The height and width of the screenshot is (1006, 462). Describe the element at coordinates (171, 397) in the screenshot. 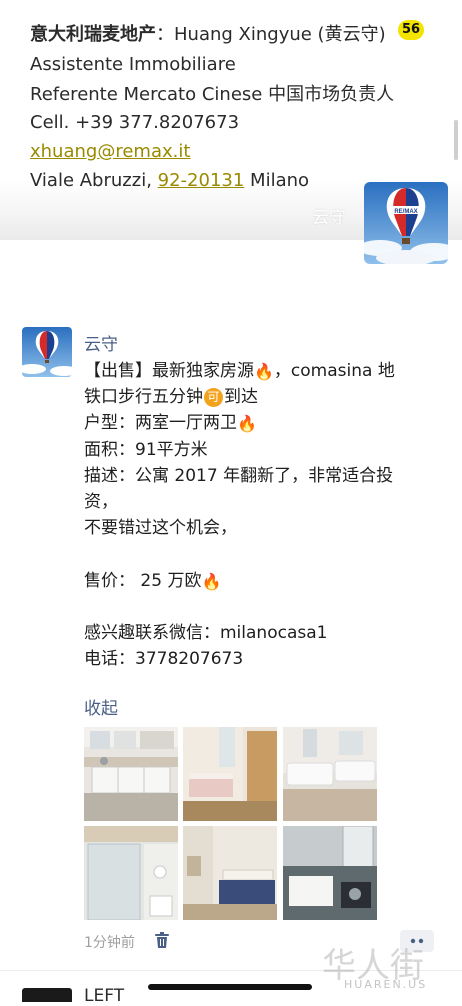

I see `post-line: 铁口步行五分钟可到达` at that location.